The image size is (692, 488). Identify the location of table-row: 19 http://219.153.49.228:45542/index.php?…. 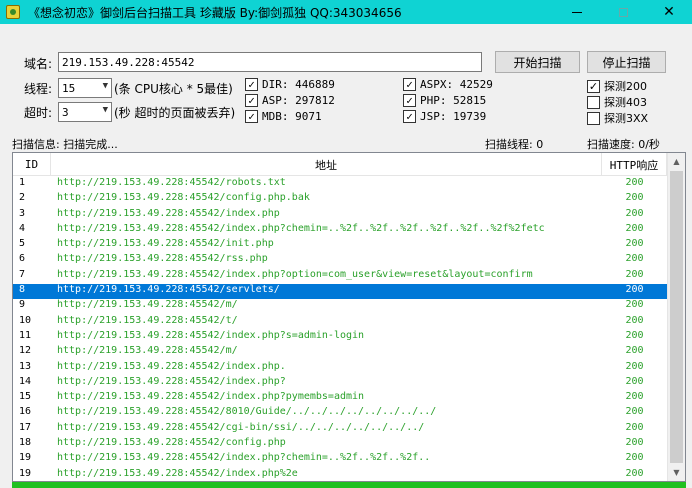
(340, 459).